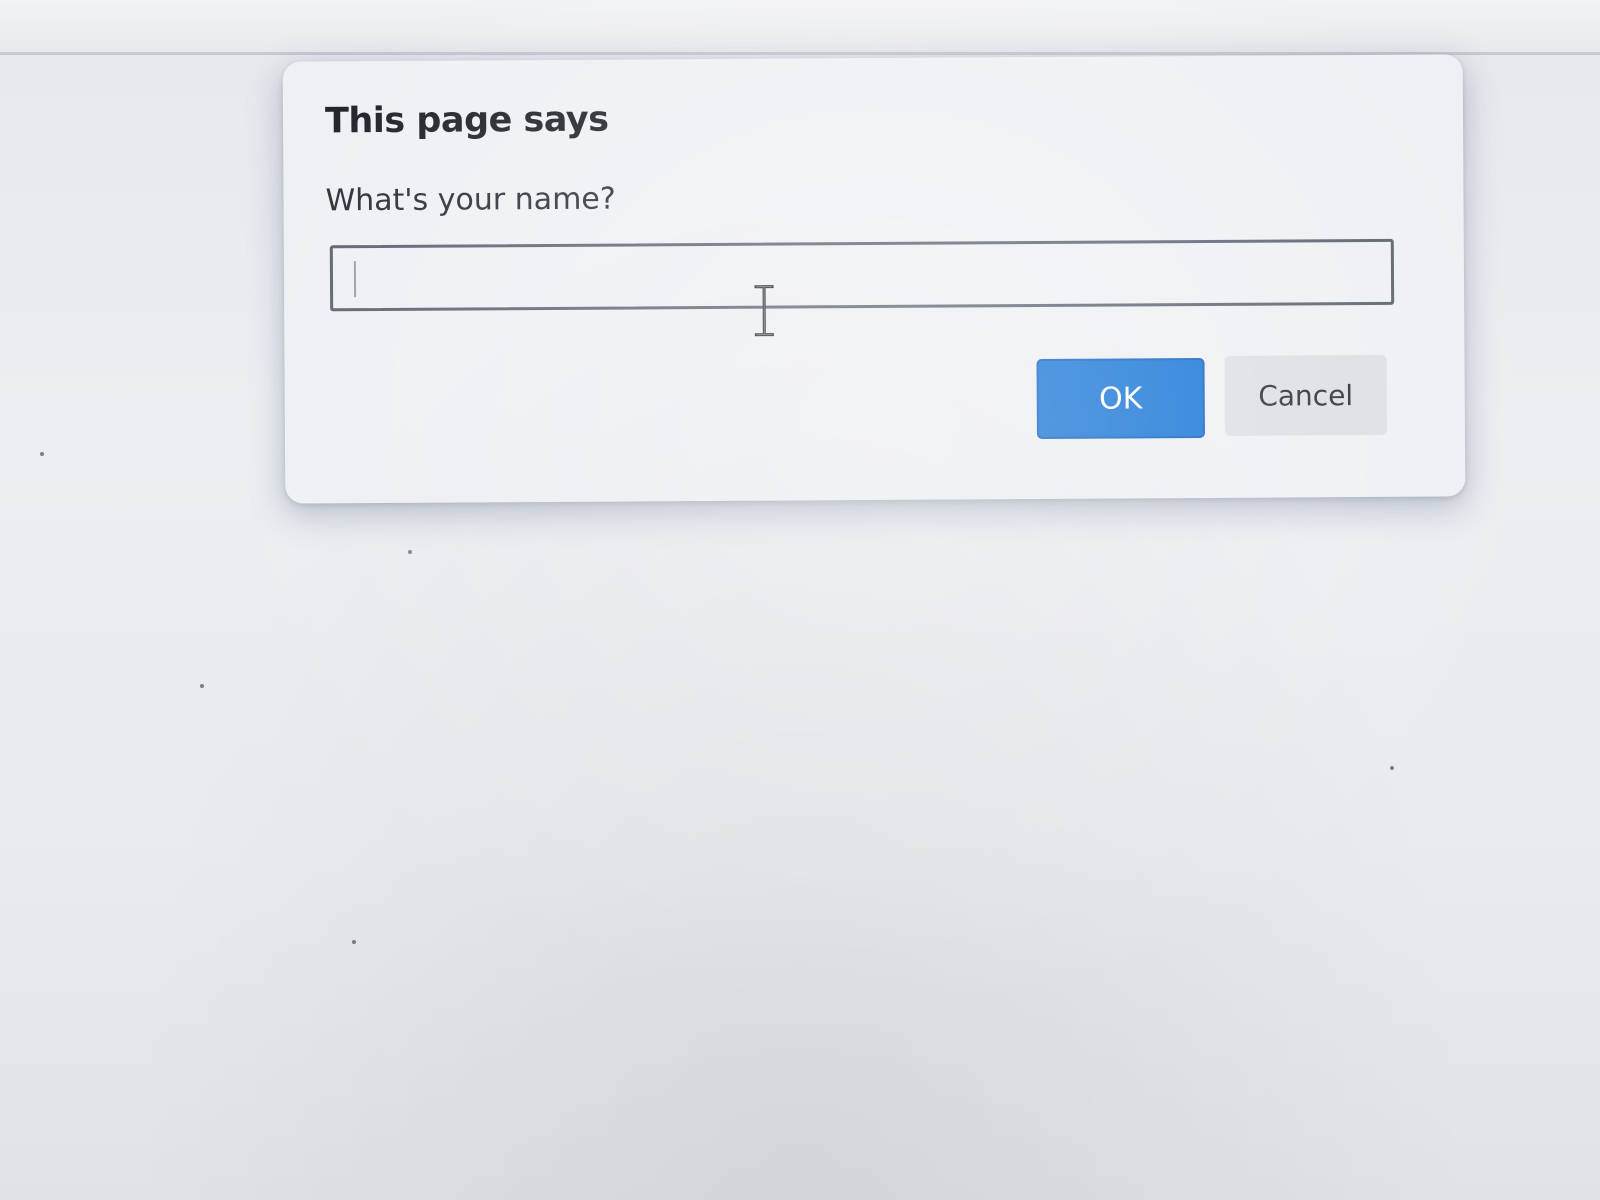  What do you see at coordinates (862, 275) in the screenshot?
I see `name-input` at bounding box center [862, 275].